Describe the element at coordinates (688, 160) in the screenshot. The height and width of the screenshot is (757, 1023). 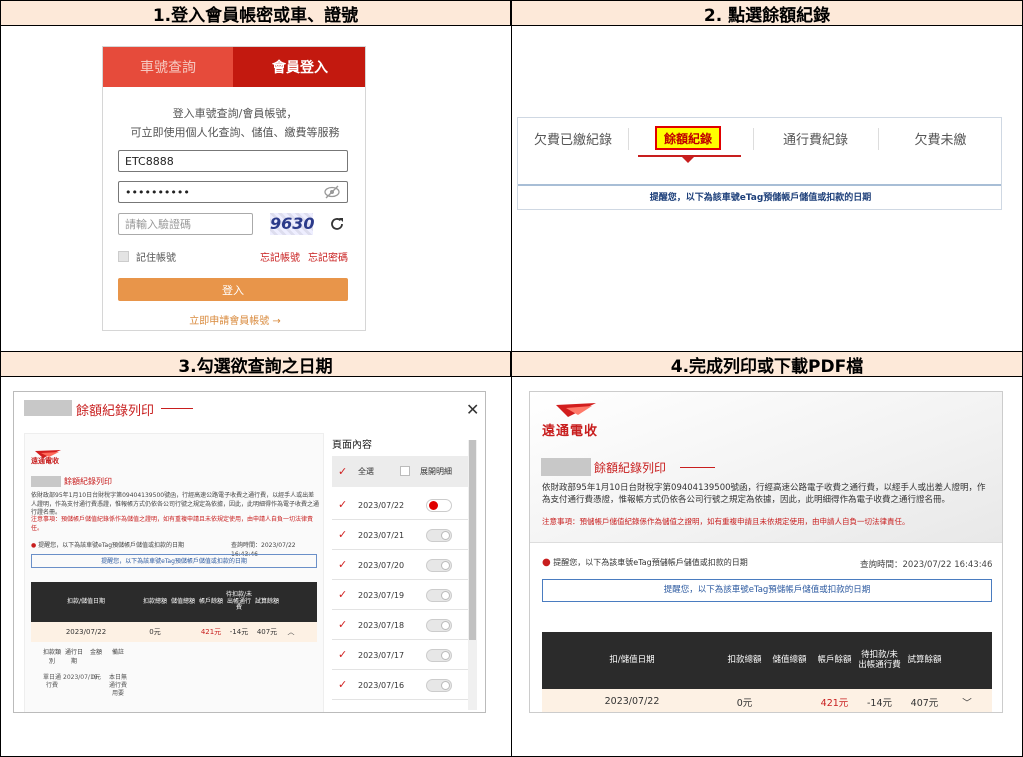
I see `active-tab-caret-icon` at that location.